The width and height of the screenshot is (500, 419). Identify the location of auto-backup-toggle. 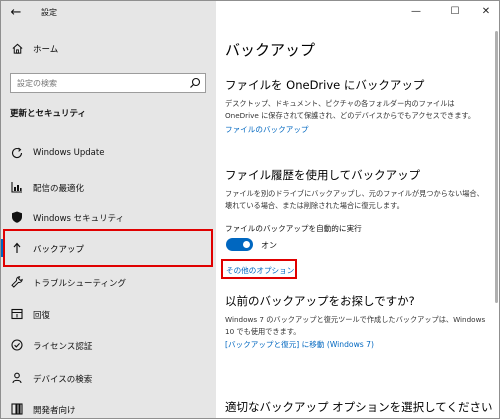
(239, 244).